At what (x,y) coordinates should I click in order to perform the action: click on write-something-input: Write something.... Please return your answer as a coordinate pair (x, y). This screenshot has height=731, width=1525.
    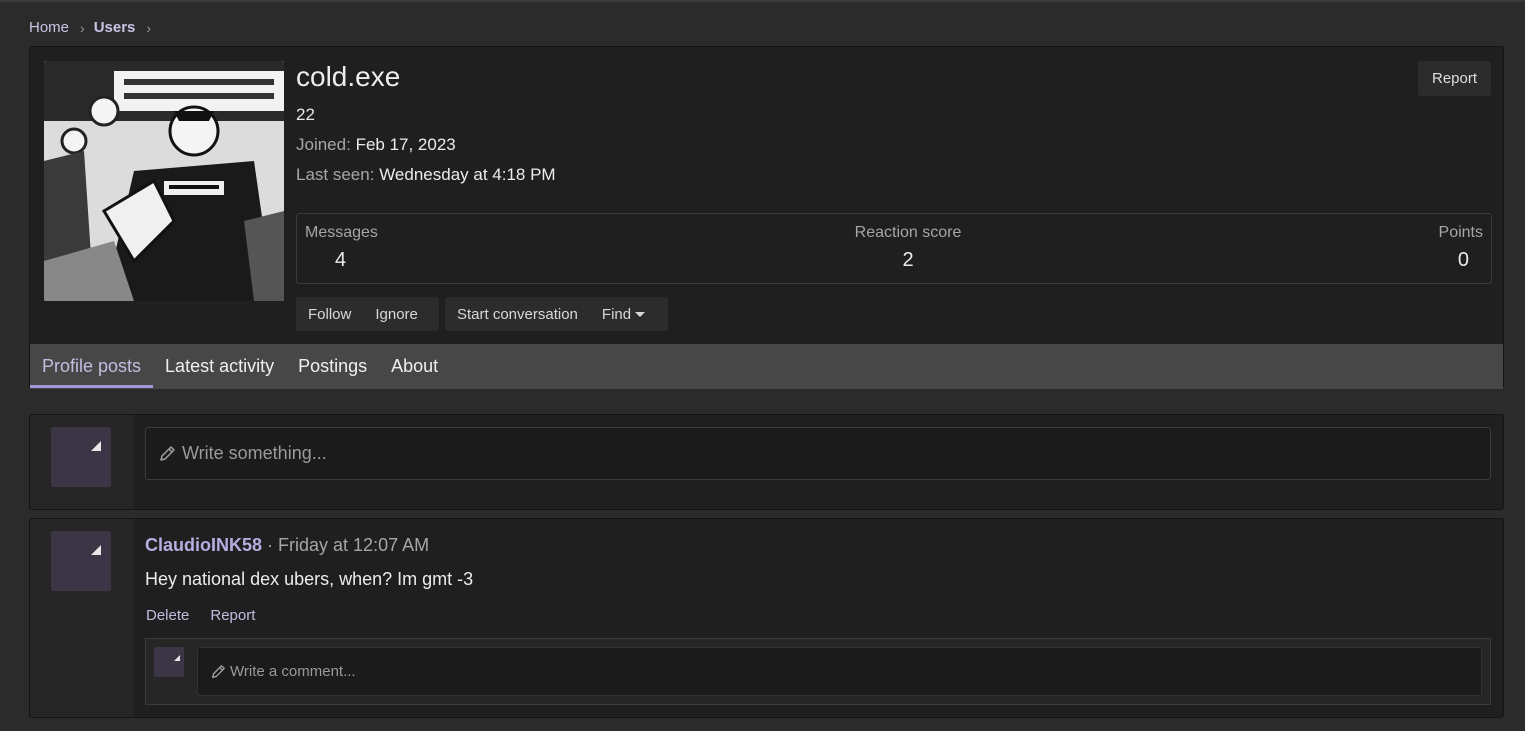
    Looking at the image, I should click on (818, 453).